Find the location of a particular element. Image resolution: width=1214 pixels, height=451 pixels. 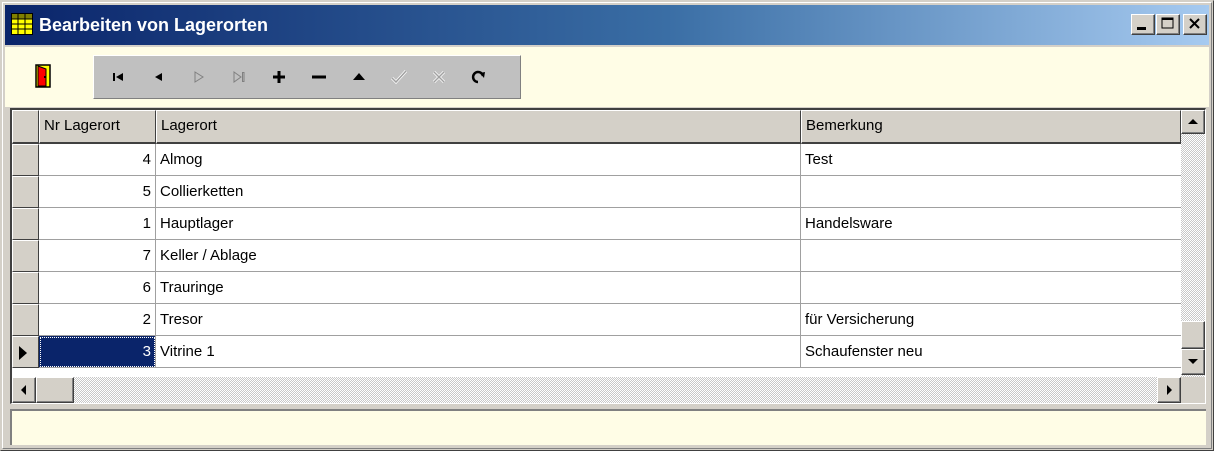

exit-door-icon is located at coordinates (43, 76).